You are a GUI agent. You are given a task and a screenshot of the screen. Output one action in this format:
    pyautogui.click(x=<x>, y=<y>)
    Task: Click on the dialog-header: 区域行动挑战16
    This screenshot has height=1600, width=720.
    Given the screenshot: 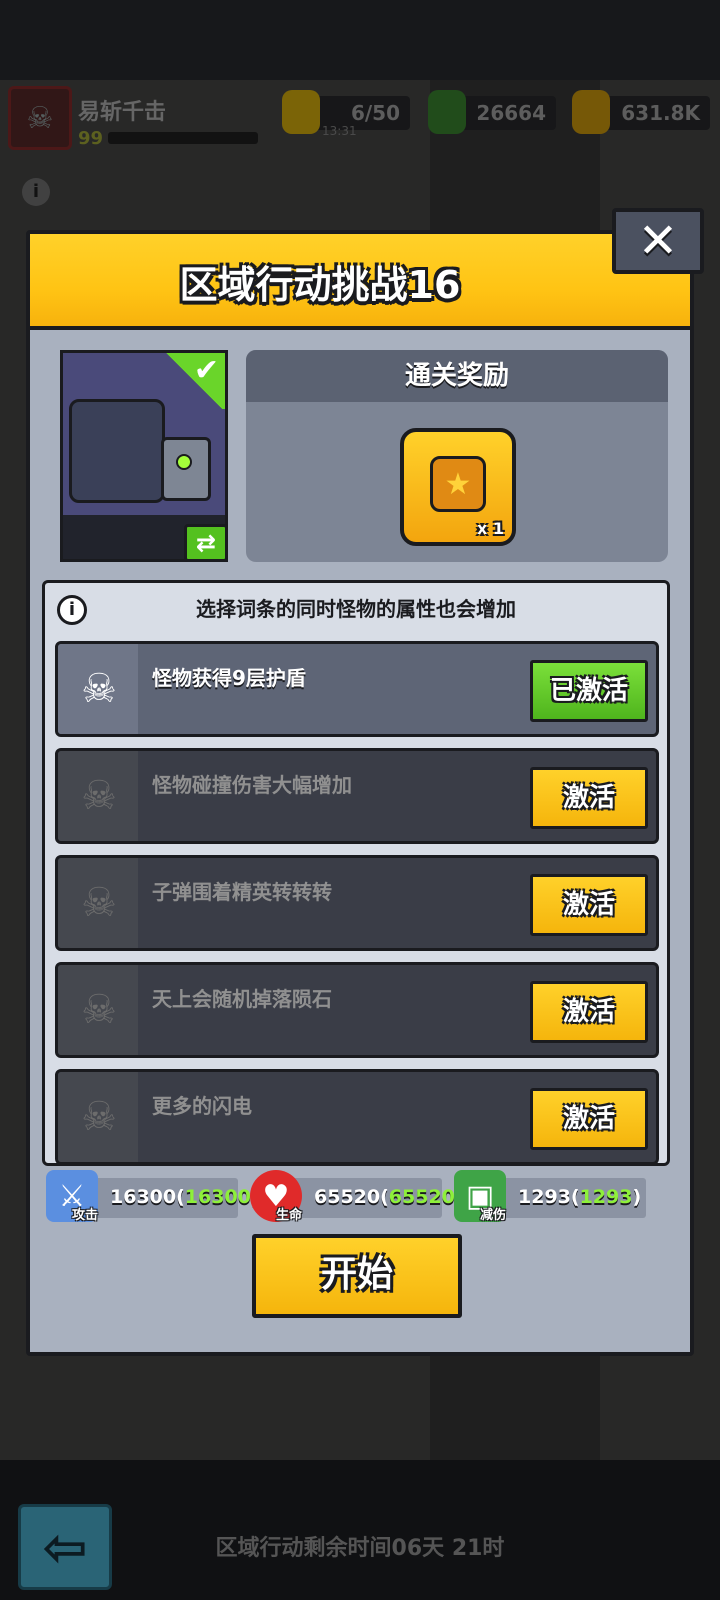 What is the action you would take?
    pyautogui.click(x=360, y=282)
    